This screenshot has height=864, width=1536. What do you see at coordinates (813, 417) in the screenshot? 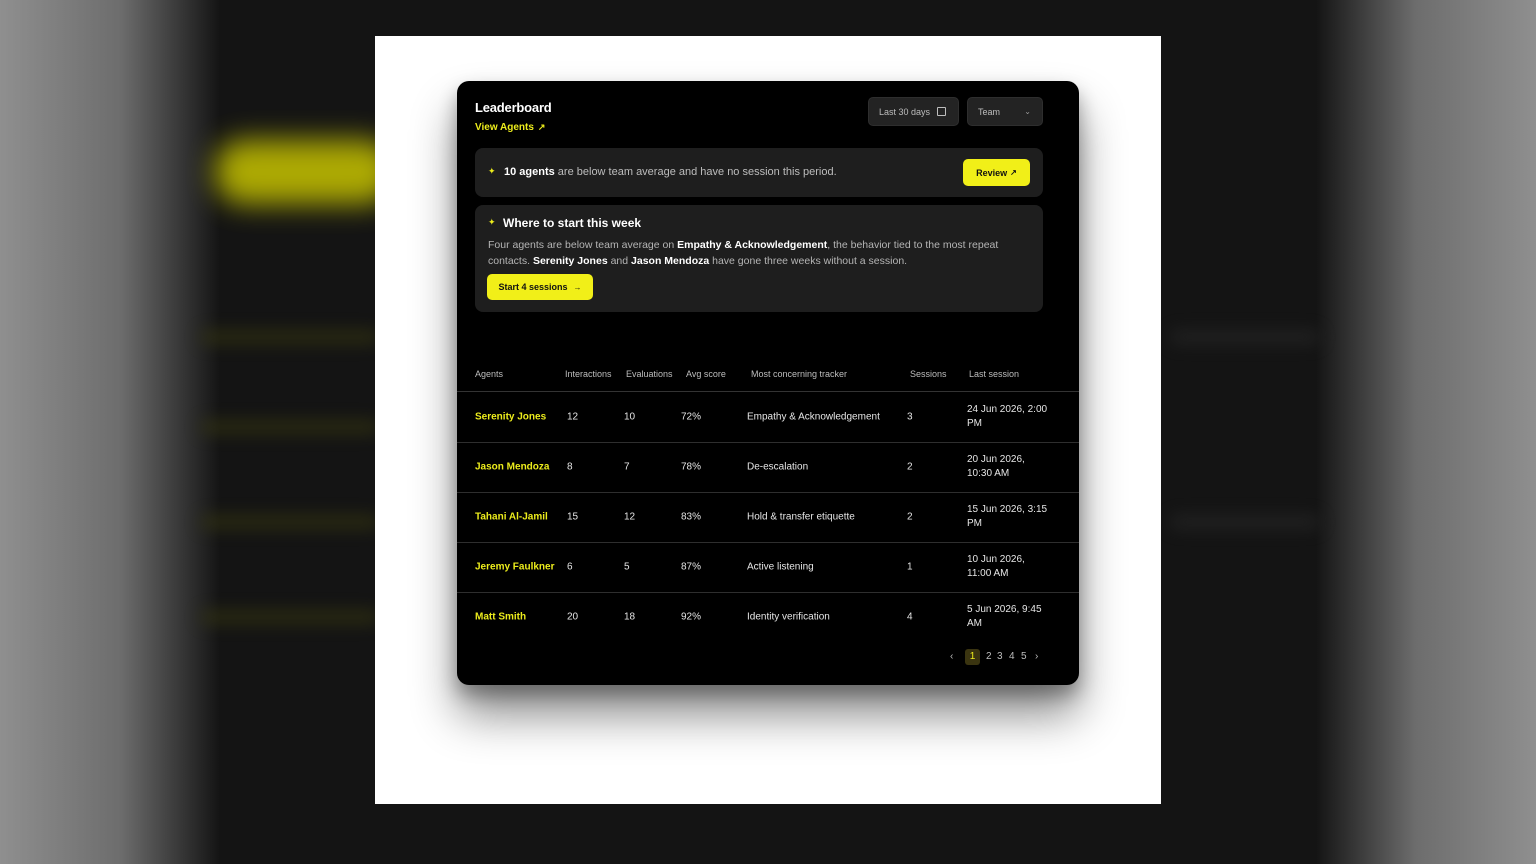
I see `tracker-cell: Empathy & Acknowledgement` at bounding box center [813, 417].